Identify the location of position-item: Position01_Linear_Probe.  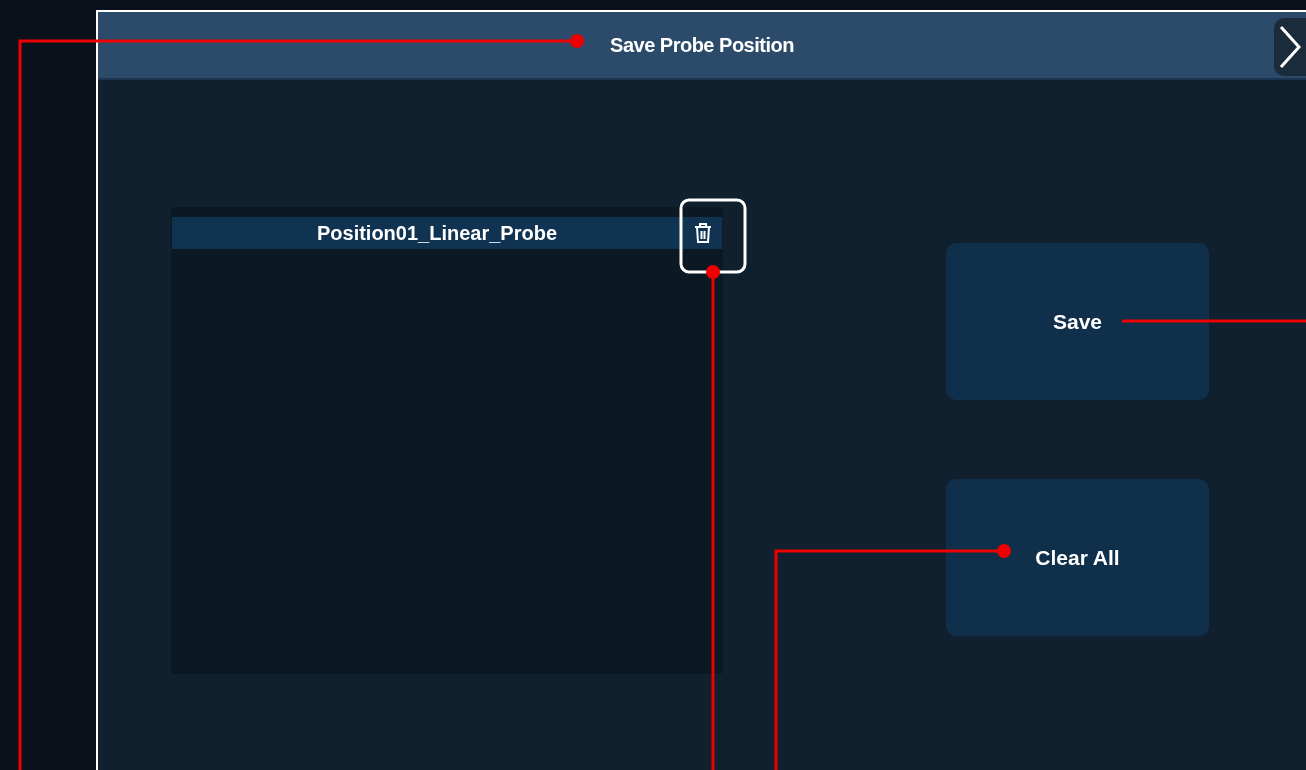
(447, 233).